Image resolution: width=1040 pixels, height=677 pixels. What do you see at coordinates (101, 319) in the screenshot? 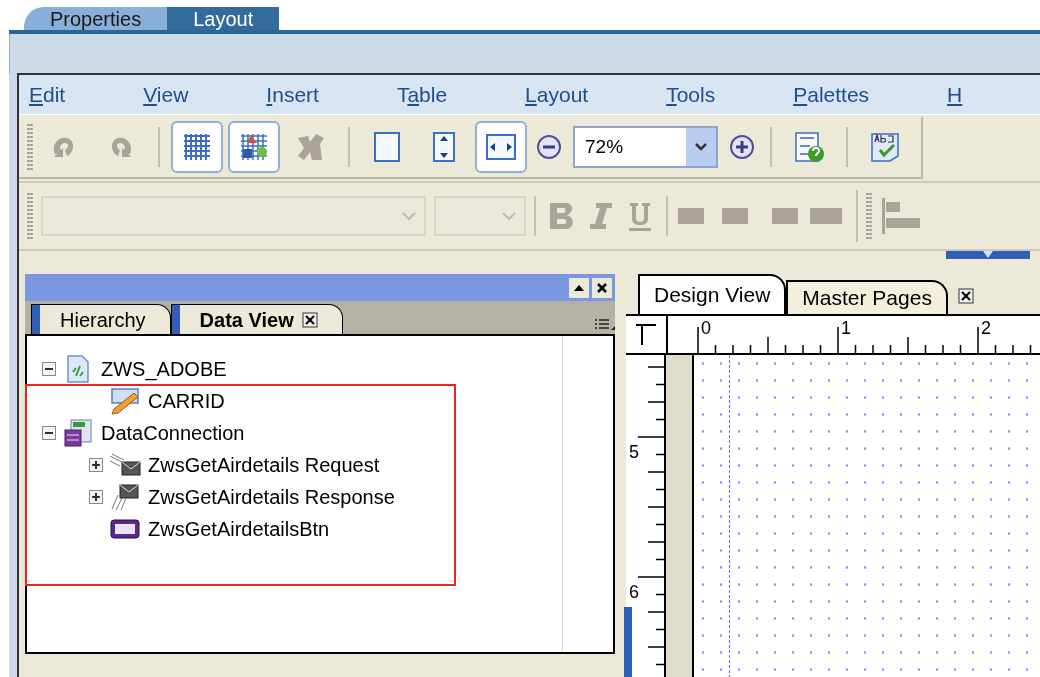
I see `panel-tab: Hierarchy` at bounding box center [101, 319].